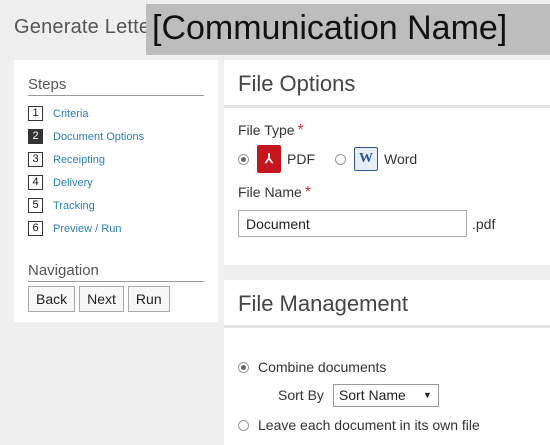  I want to click on pdf-option: ⅄ PDF, so click(276, 159).